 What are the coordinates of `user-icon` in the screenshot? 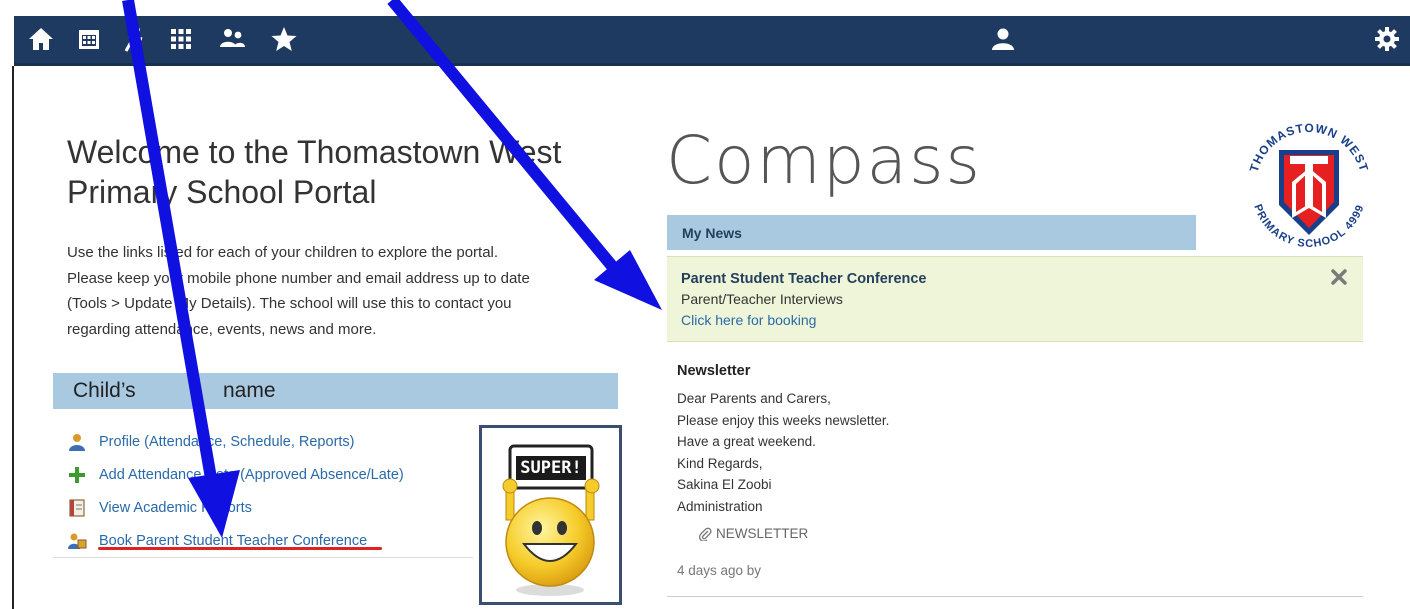 It's located at (1003, 39).